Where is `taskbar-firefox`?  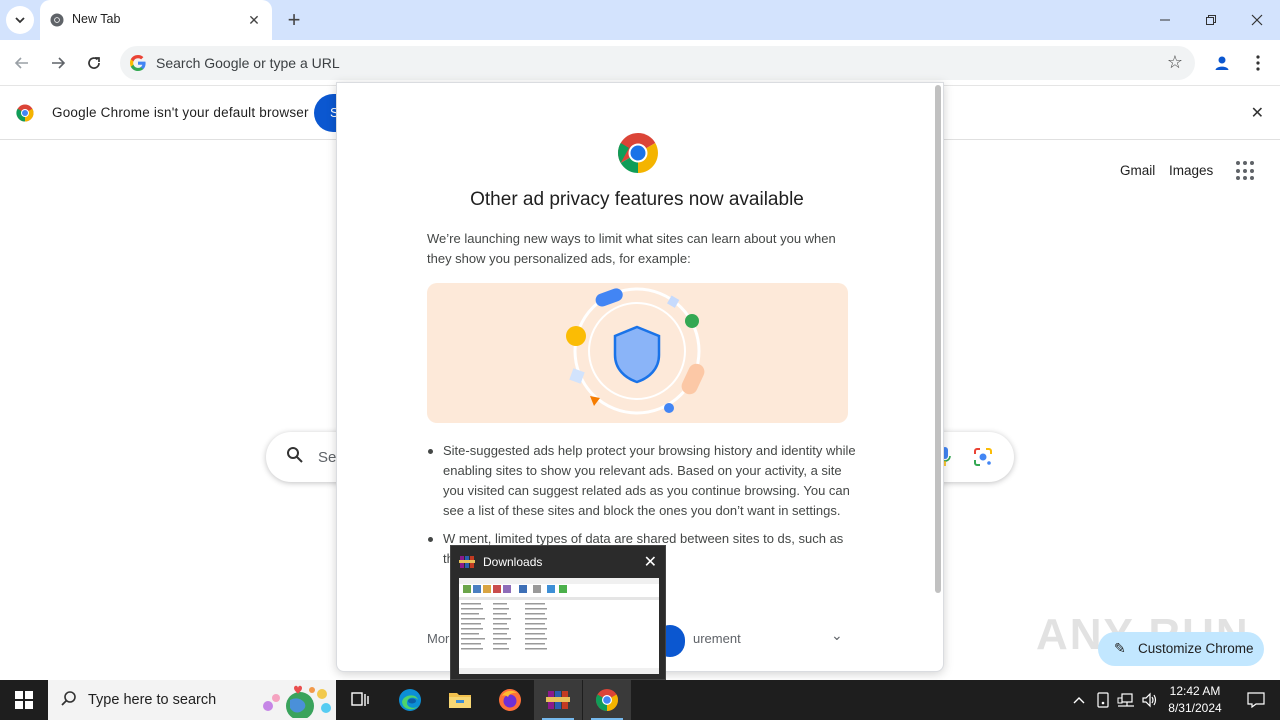
taskbar-firefox is located at coordinates (510, 700).